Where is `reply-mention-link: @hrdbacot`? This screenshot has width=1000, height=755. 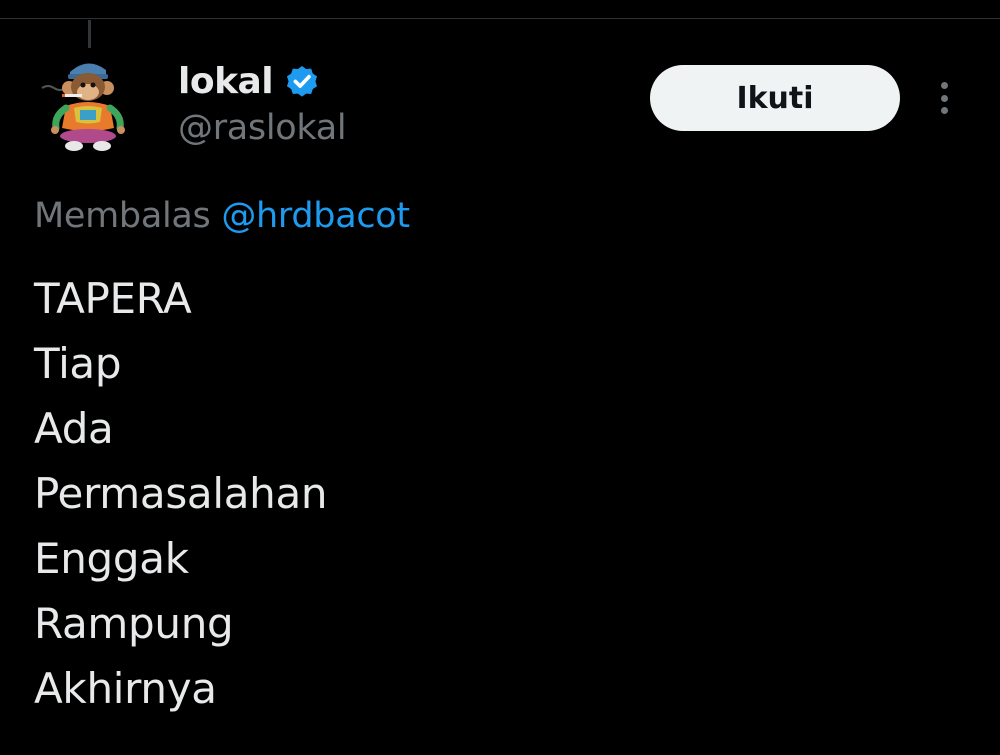
reply-mention-link: @hrdbacot is located at coordinates (315, 216).